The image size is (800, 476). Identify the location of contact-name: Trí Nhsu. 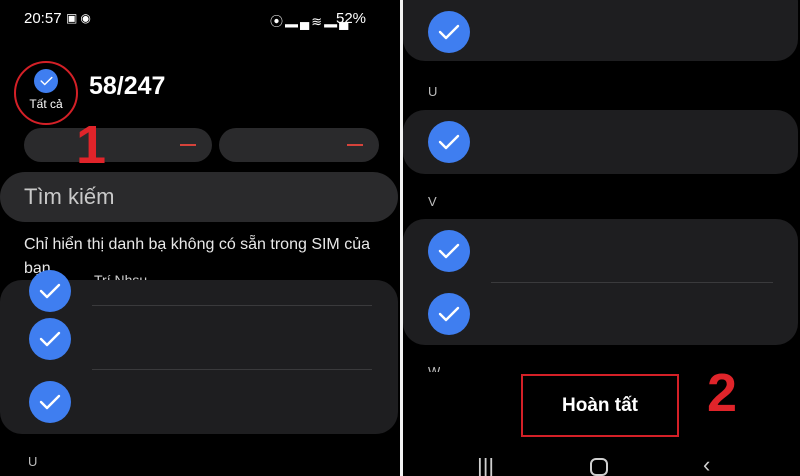
(121, 276).